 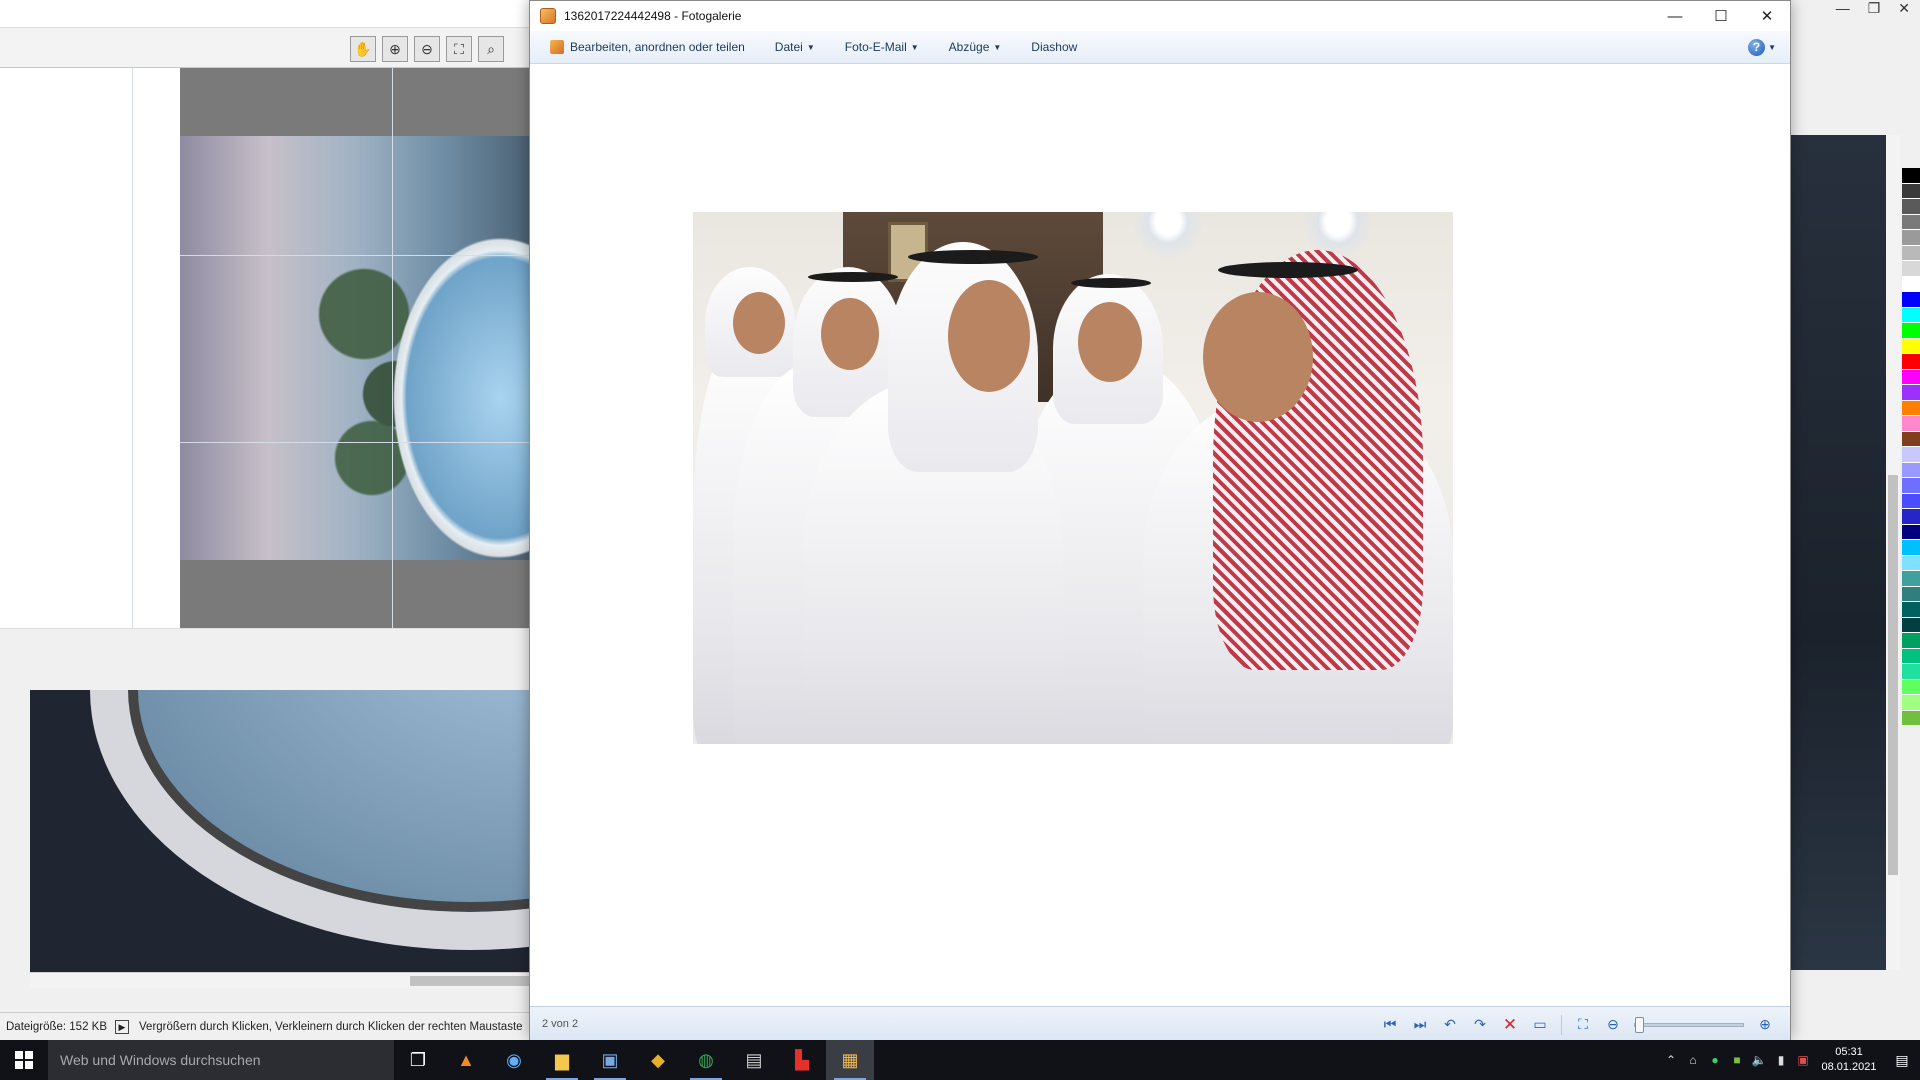 I want to click on file-explorer-icon: ▆, so click(x=562, y=1060).